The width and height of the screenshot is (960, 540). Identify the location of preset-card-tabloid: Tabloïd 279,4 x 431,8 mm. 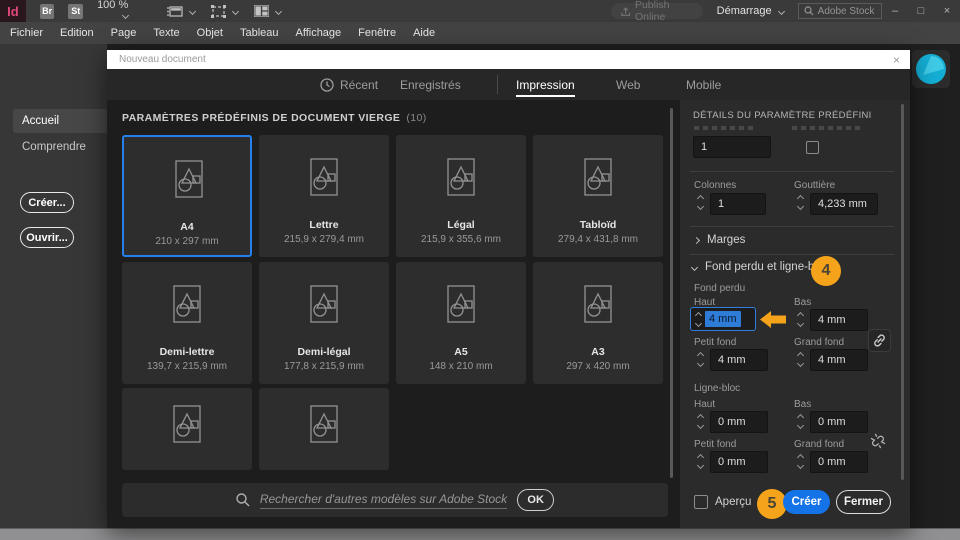
(598, 196).